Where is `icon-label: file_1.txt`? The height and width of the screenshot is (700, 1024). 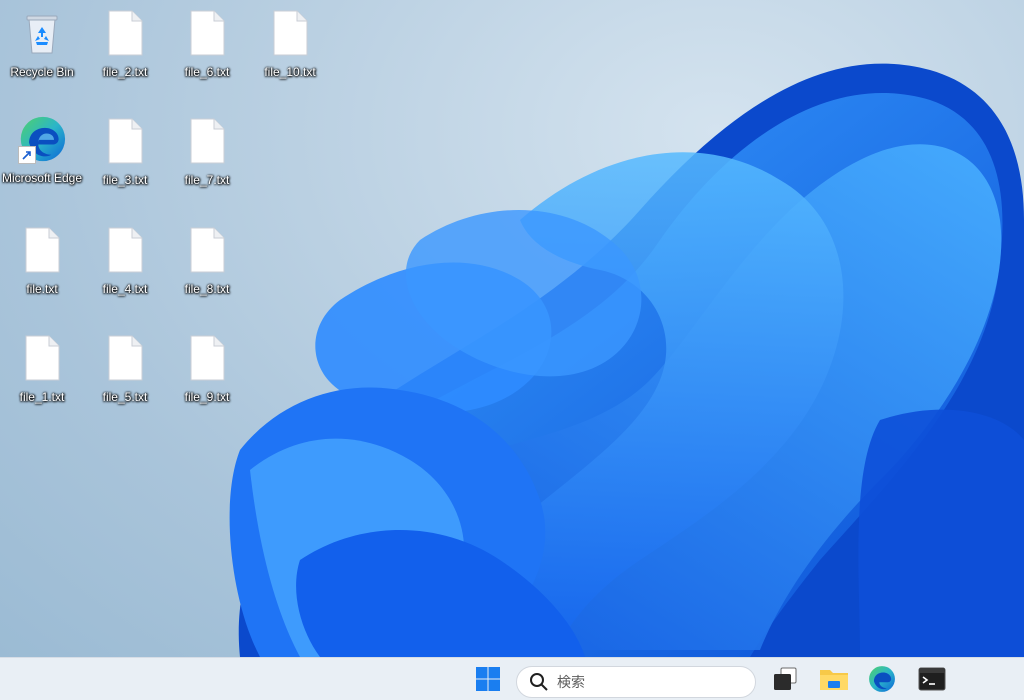 icon-label: file_1.txt is located at coordinates (42, 397).